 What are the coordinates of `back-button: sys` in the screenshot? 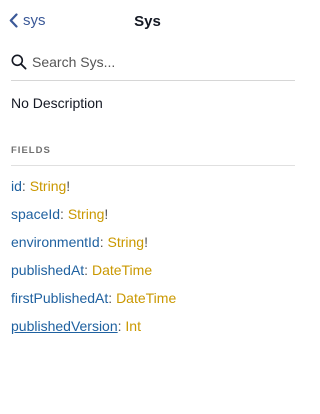 It's located at (27, 20).